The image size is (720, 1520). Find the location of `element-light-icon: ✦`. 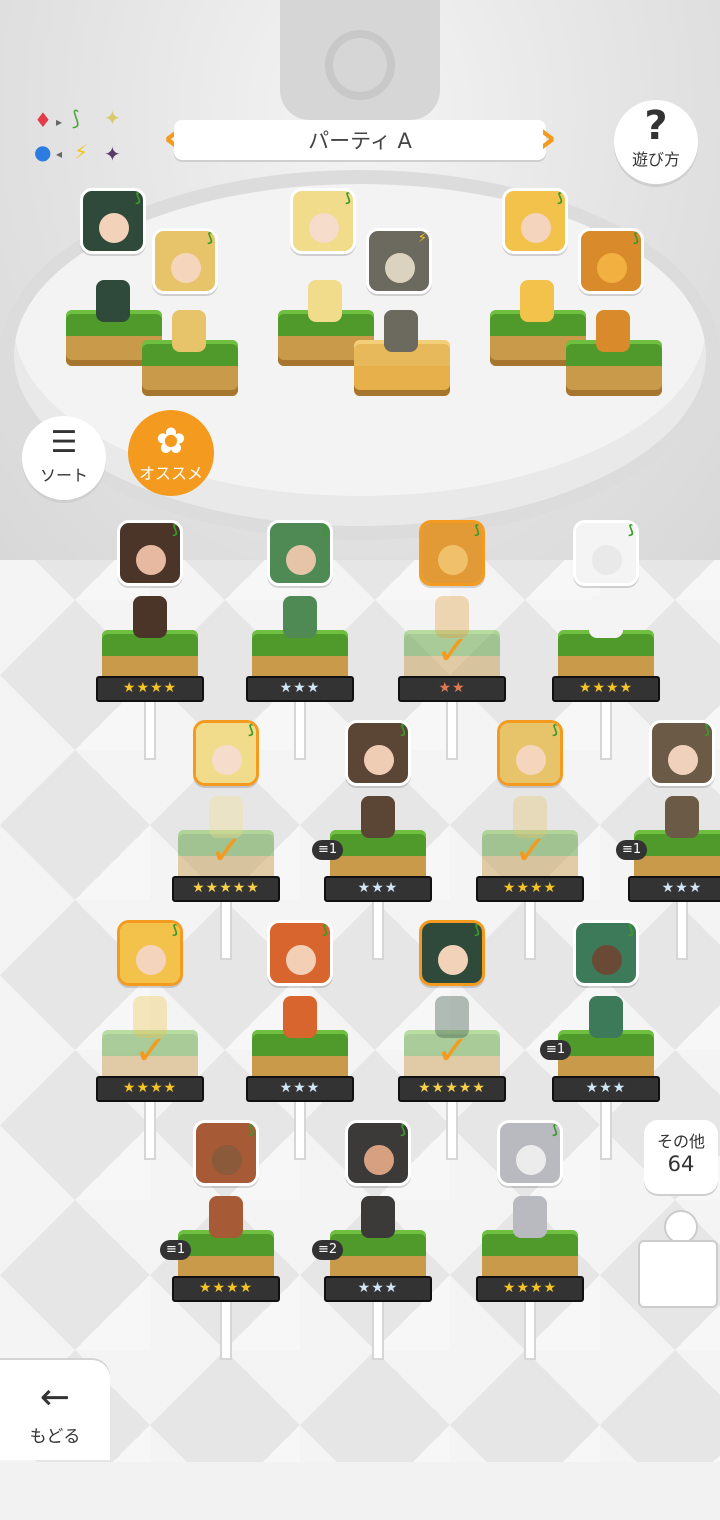

element-light-icon: ✦ is located at coordinates (112, 118).